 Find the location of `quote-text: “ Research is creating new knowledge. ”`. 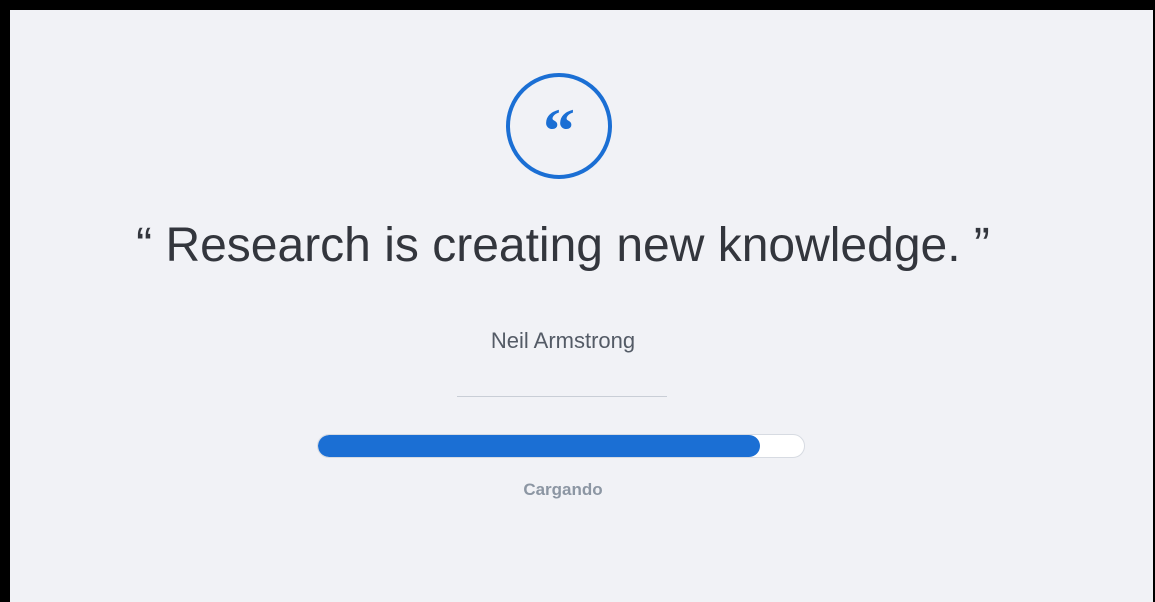

quote-text: “ Research is creating new knowledge. ” is located at coordinates (563, 245).